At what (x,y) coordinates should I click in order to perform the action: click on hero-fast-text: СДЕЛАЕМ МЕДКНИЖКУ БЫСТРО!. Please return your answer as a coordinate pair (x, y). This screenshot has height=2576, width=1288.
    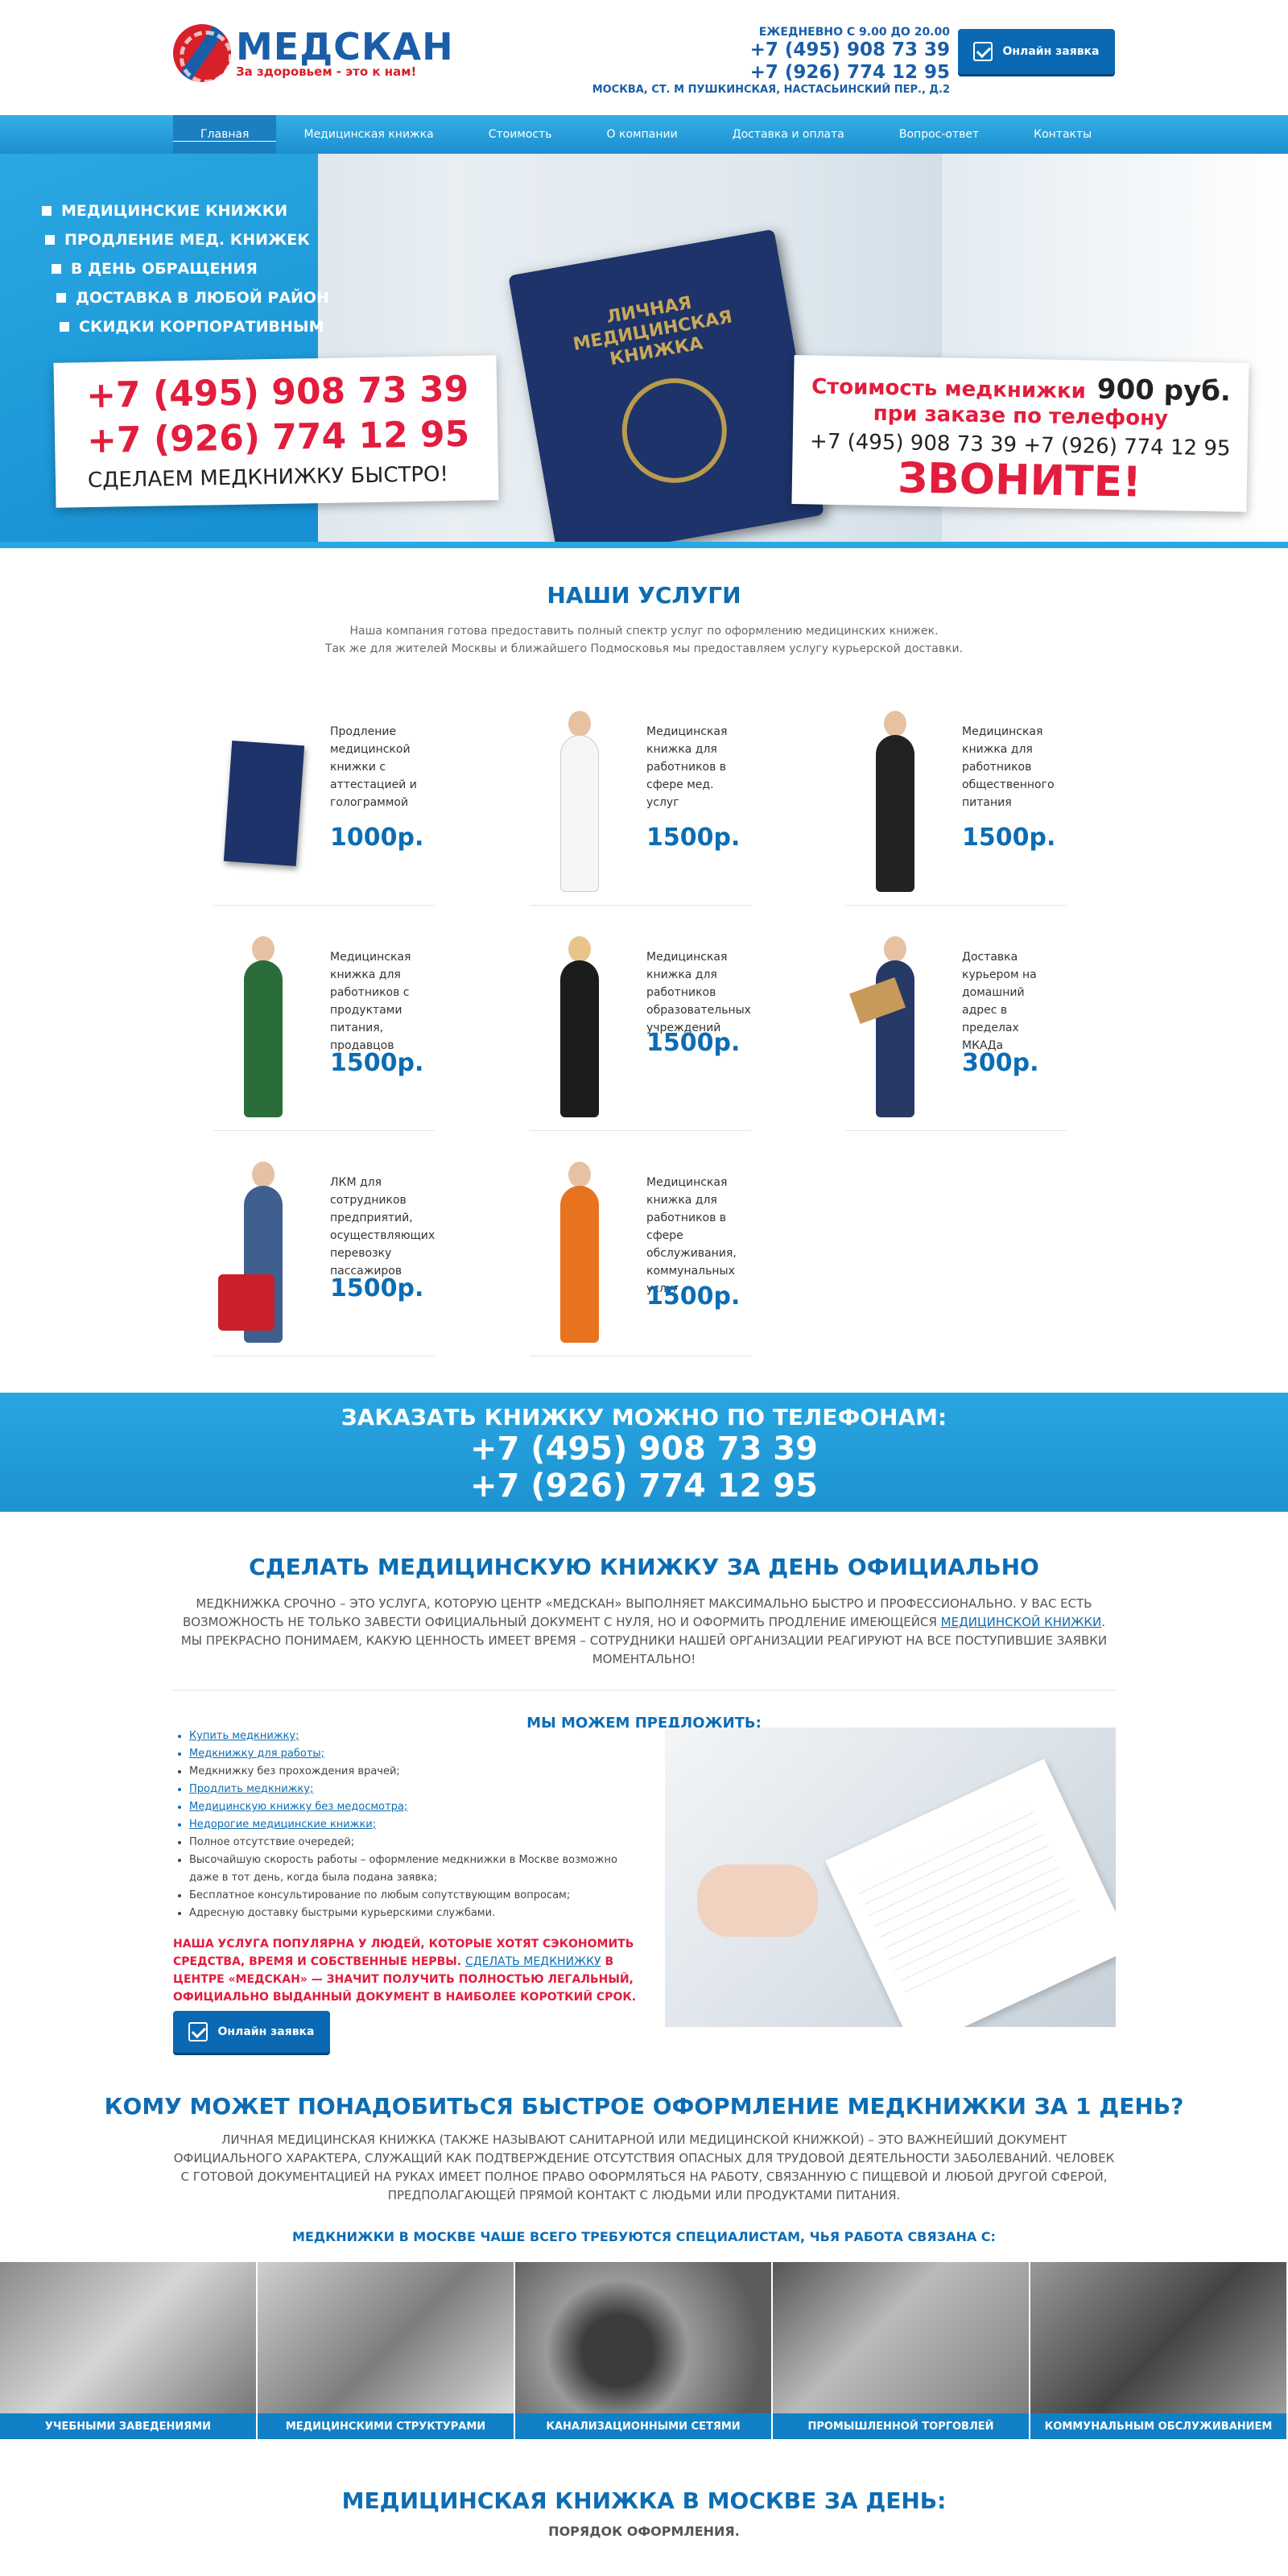
    Looking at the image, I should click on (268, 477).